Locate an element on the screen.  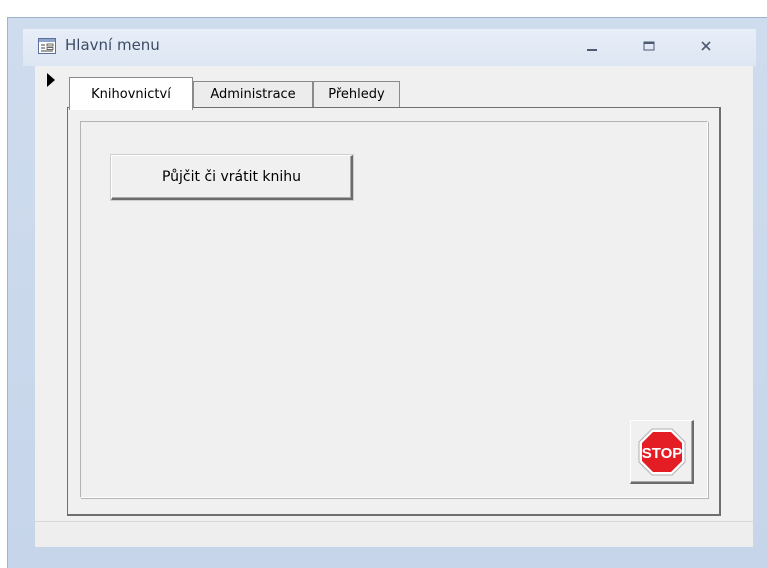
stop-button: STOP is located at coordinates (662, 452).